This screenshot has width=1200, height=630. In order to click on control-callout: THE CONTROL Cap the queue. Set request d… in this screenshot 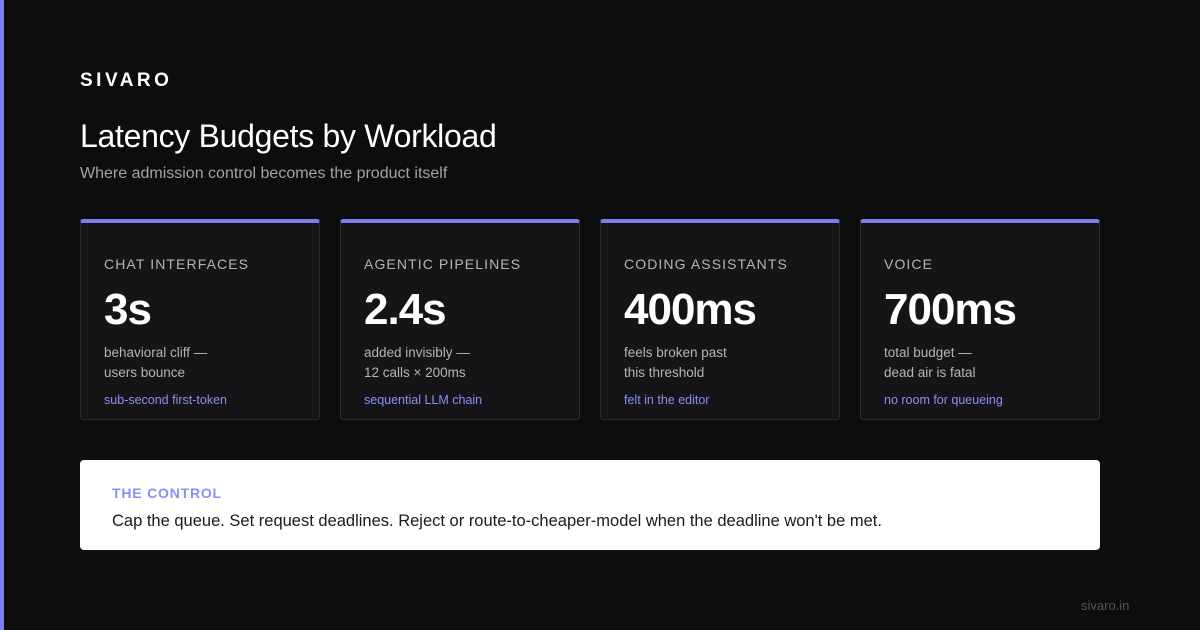, I will do `click(590, 505)`.